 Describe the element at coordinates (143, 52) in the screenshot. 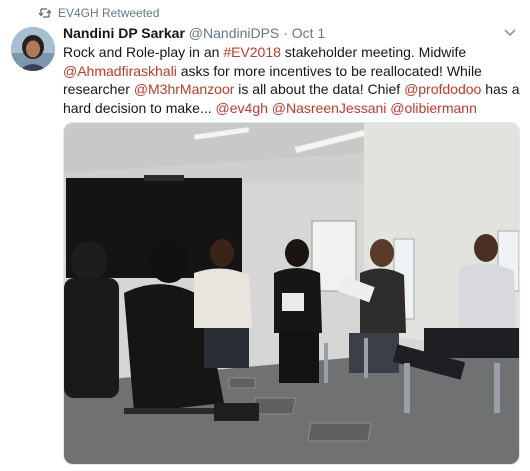

I see `tweet-text-segment: Rock and Role-play in an` at that location.